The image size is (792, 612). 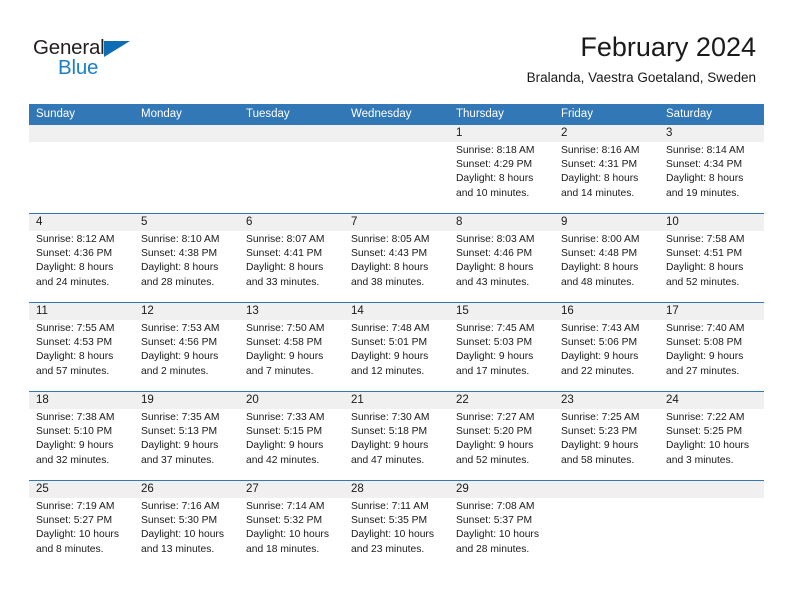 I want to click on day-detail-line: Sunrise: 7:38 AM, so click(x=75, y=417).